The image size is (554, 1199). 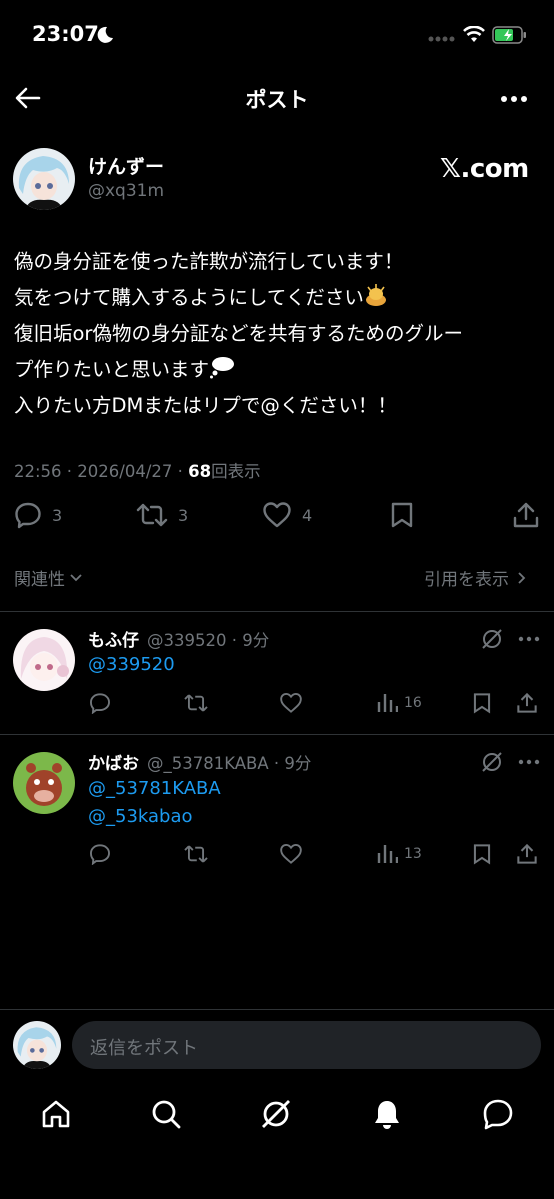 I want to click on reply-button: 3, so click(x=38, y=515).